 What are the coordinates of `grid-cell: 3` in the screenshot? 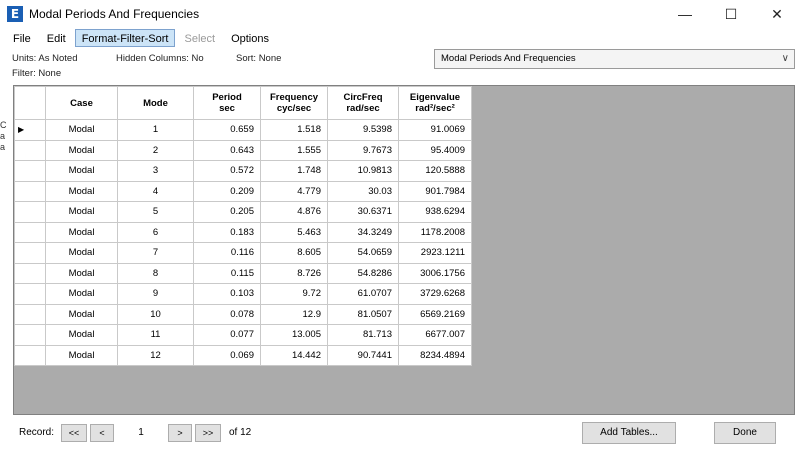 It's located at (155, 171).